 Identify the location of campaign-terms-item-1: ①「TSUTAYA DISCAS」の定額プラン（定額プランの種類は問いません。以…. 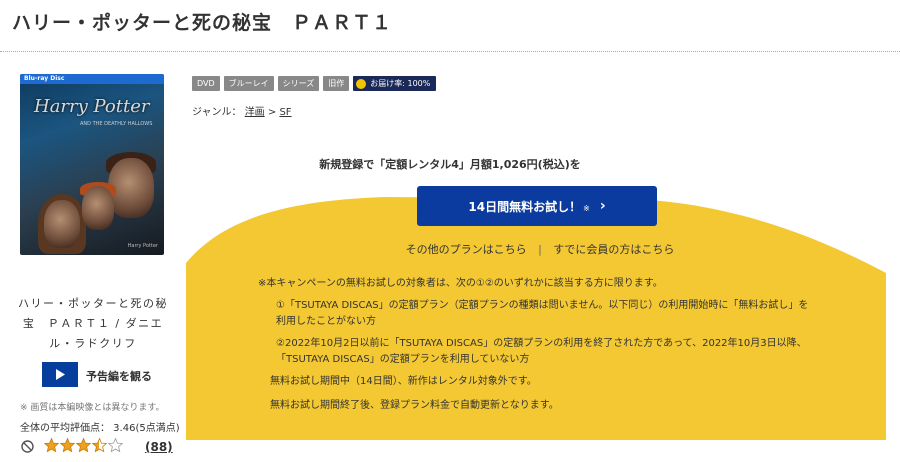
(542, 305).